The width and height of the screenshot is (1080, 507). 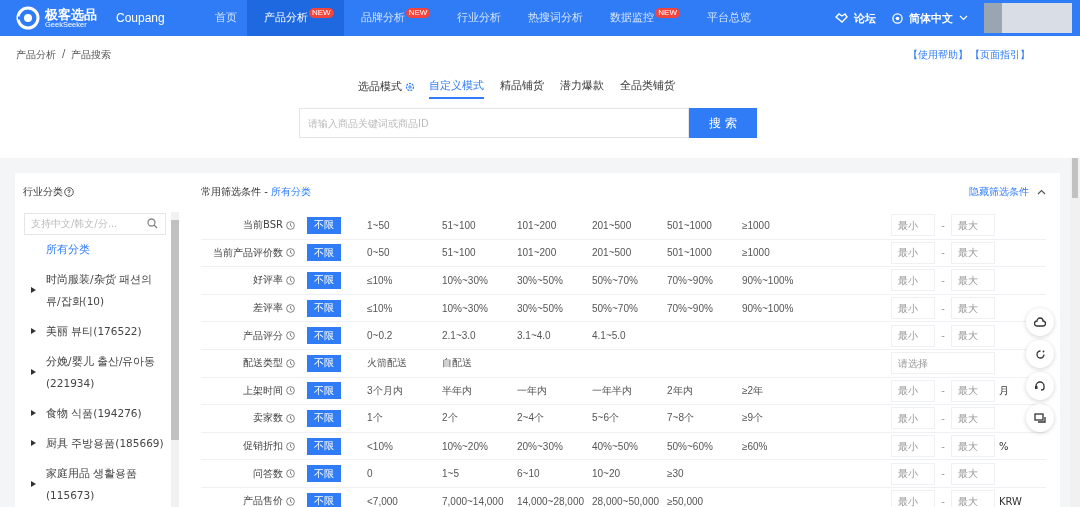 I want to click on filter-option: 5~6个, so click(x=629, y=418).